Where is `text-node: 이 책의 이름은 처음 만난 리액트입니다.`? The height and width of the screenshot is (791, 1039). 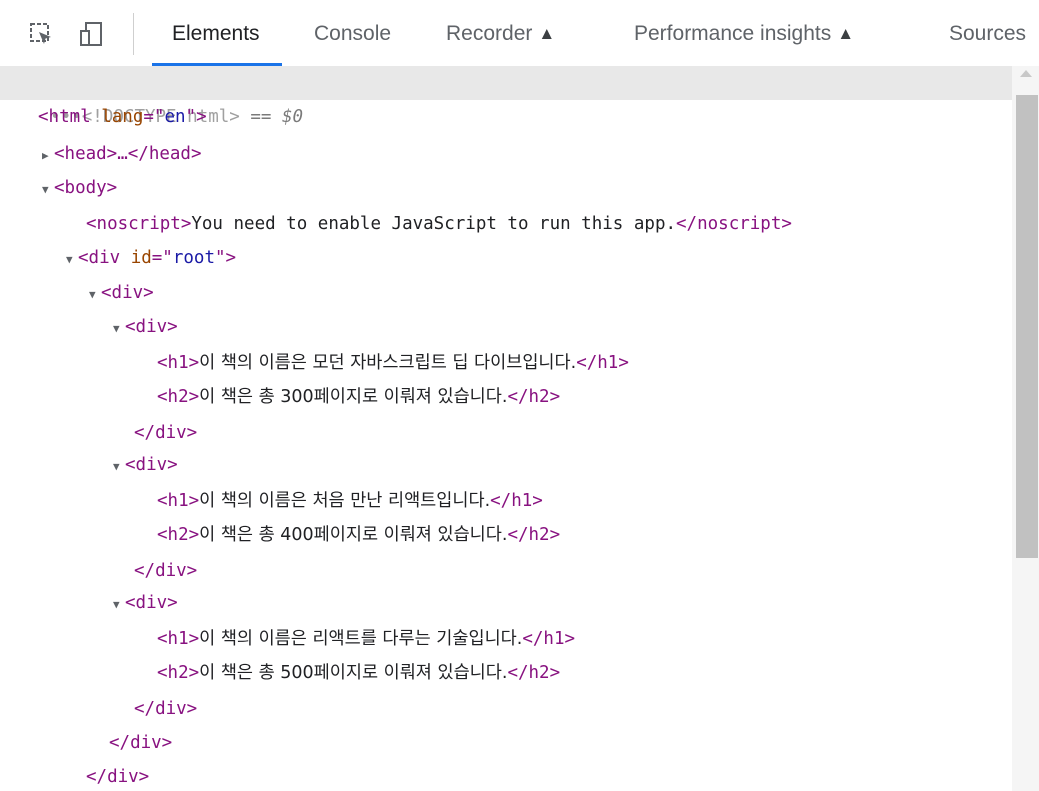 text-node: 이 책의 이름은 처음 만난 리액트입니다. is located at coordinates (345, 501).